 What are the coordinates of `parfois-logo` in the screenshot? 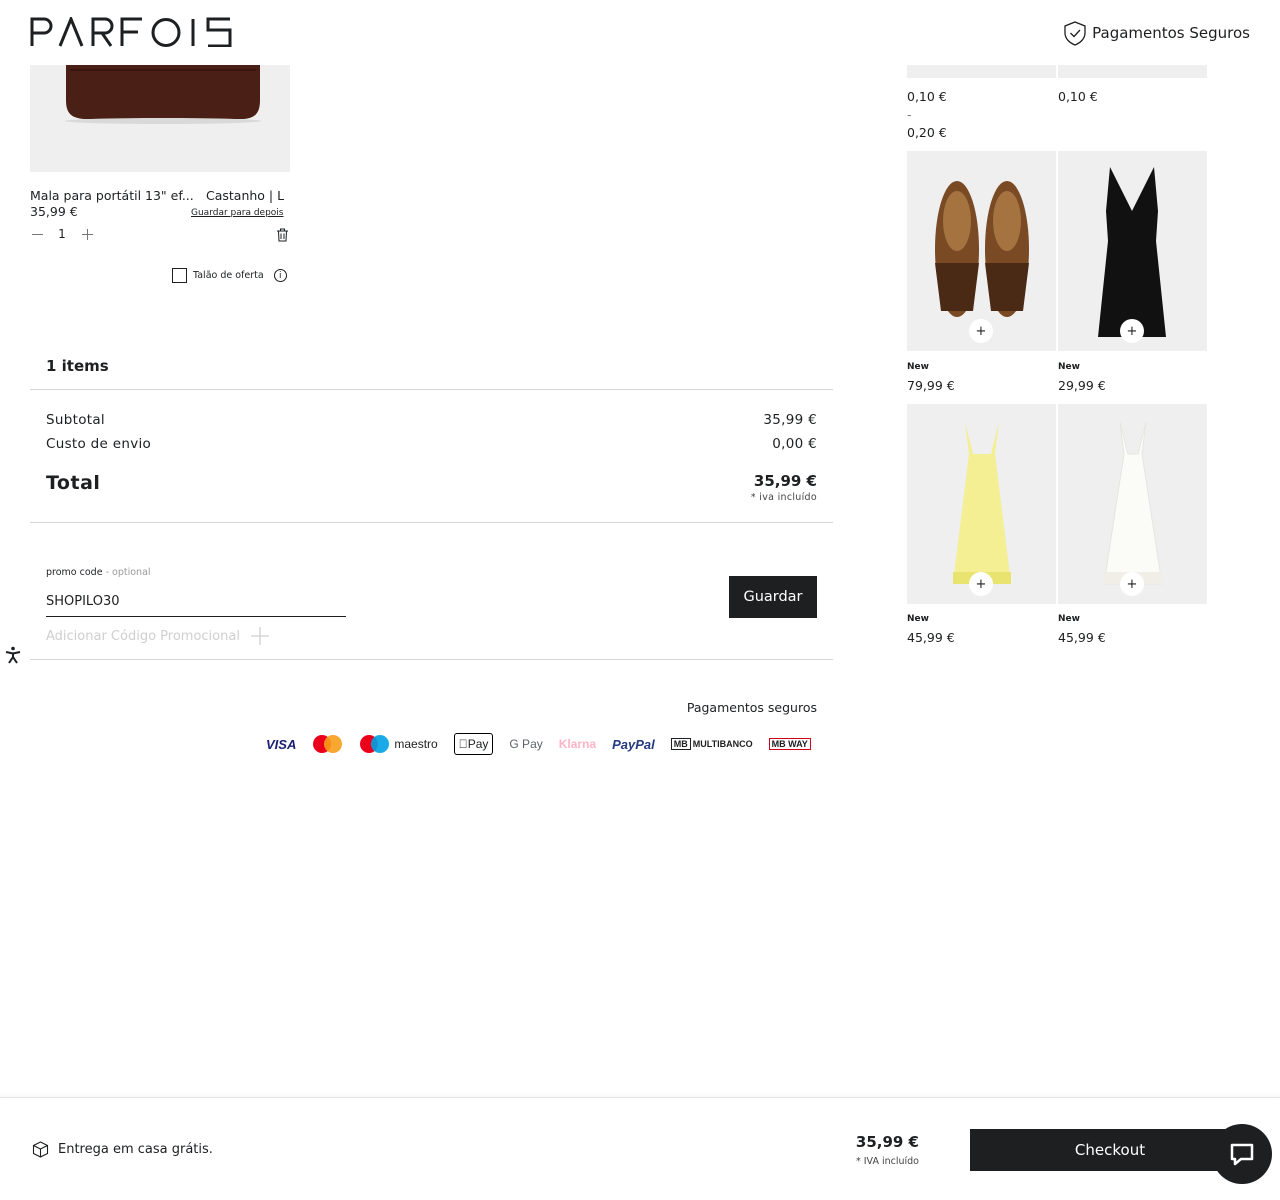 It's located at (131, 32).